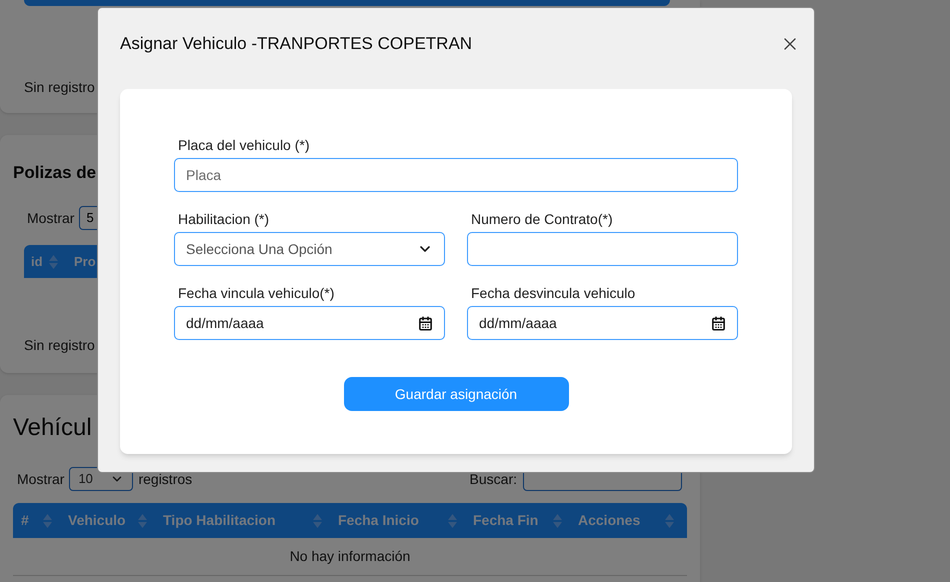  I want to click on column-header: Acciones, so click(609, 520).